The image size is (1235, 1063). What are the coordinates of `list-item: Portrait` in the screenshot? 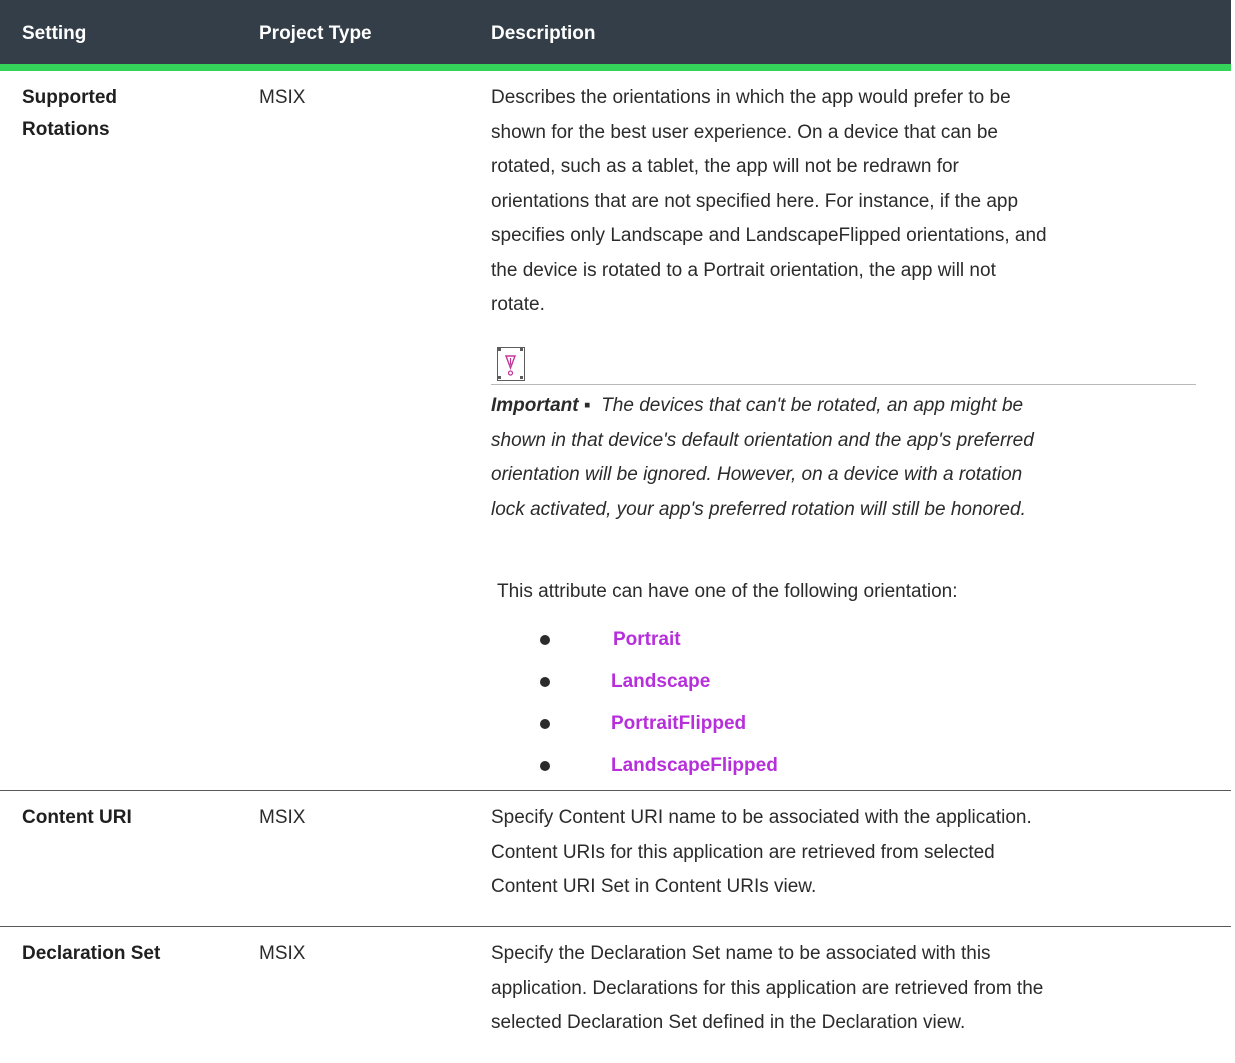 It's located at (740, 640).